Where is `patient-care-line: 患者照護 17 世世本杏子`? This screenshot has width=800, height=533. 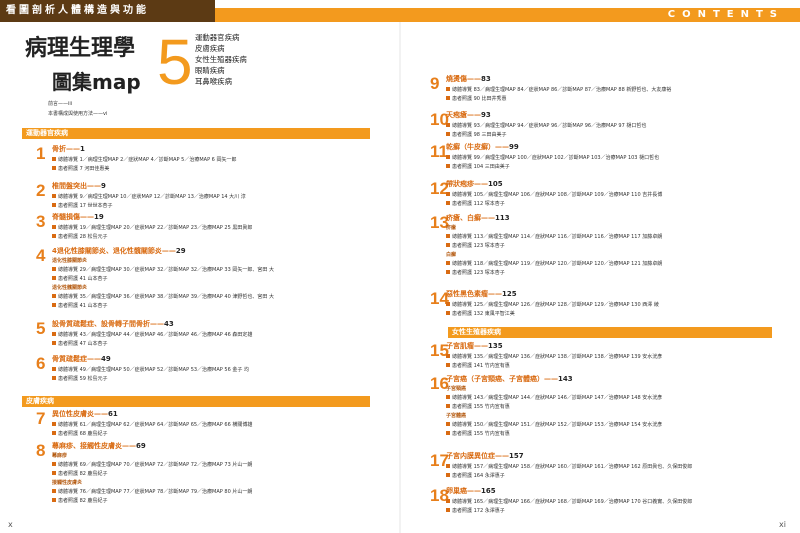 patient-care-line: 患者照護 17 世世本杏子 is located at coordinates (82, 206).